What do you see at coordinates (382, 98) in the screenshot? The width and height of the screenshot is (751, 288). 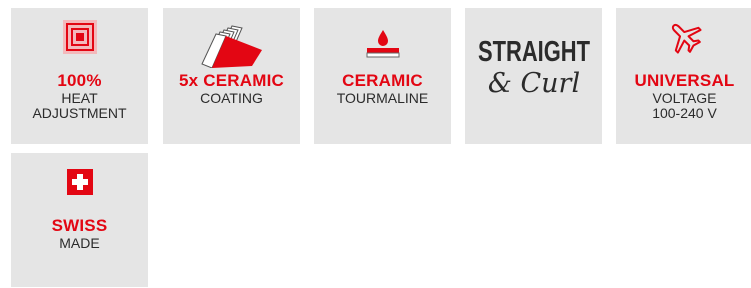 I see `feature-subtitle: TOURMALINE` at bounding box center [382, 98].